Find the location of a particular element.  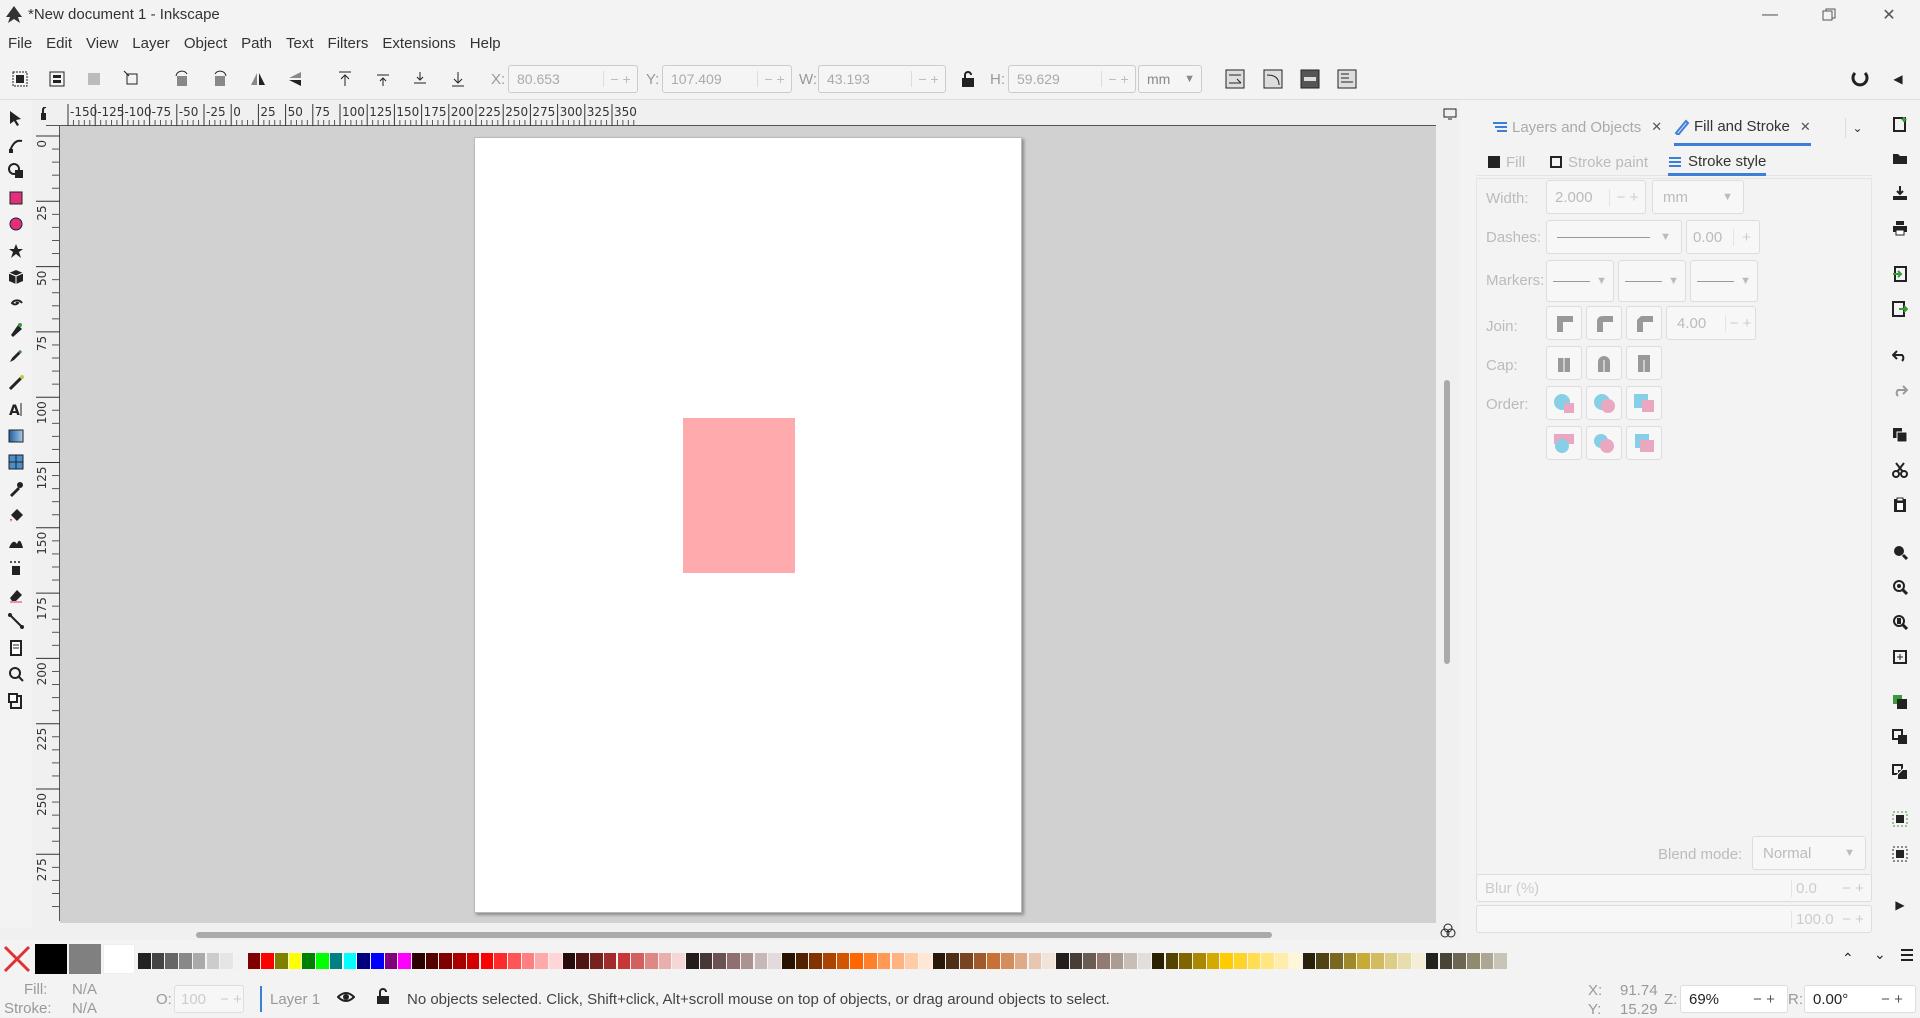

width-unit-select: mm ▼ is located at coordinates (1698, 197).